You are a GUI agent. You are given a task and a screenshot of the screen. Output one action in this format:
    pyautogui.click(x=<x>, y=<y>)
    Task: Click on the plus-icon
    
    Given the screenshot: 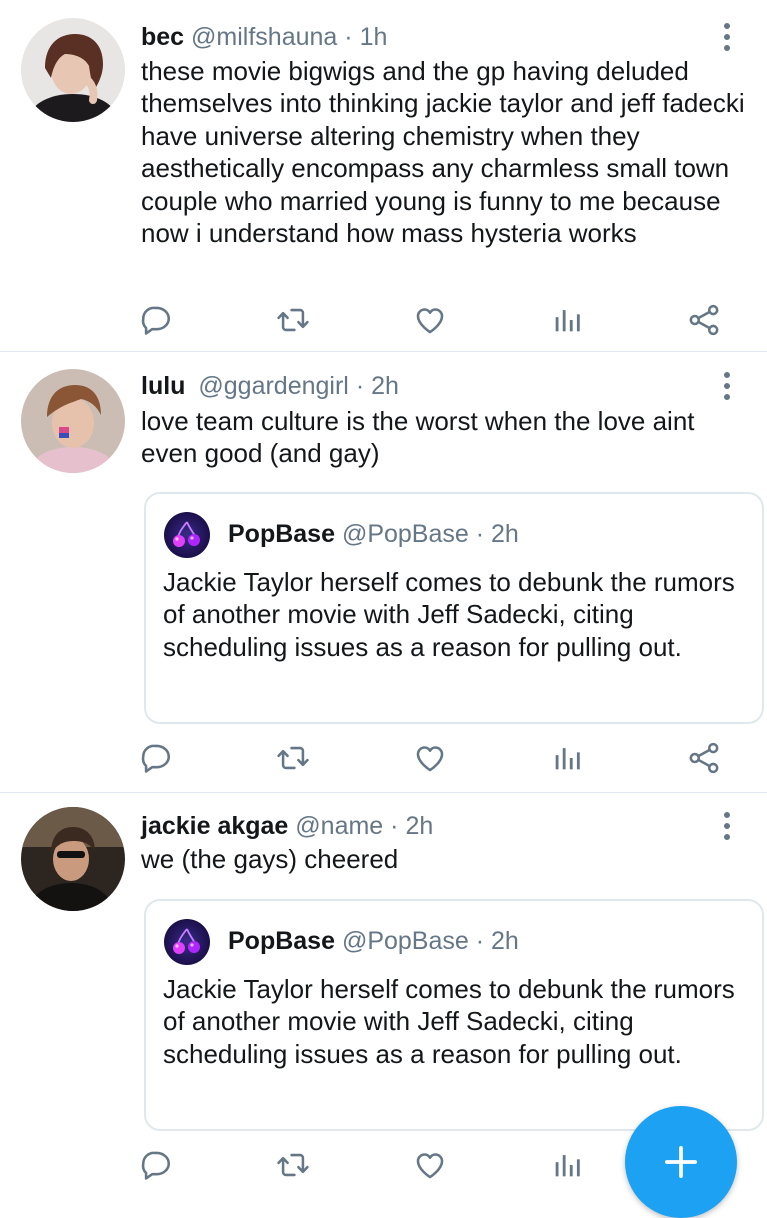 What is the action you would take?
    pyautogui.click(x=681, y=1162)
    